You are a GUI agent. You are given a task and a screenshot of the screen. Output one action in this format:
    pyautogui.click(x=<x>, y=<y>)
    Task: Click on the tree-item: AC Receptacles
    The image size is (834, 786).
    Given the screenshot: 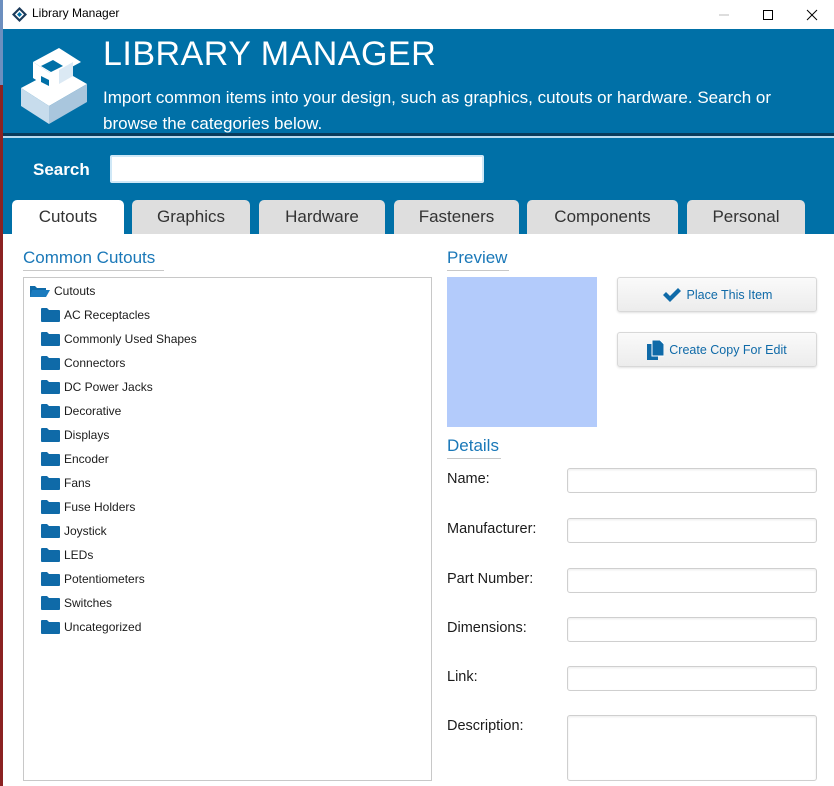 What is the action you would take?
    pyautogui.click(x=95, y=315)
    